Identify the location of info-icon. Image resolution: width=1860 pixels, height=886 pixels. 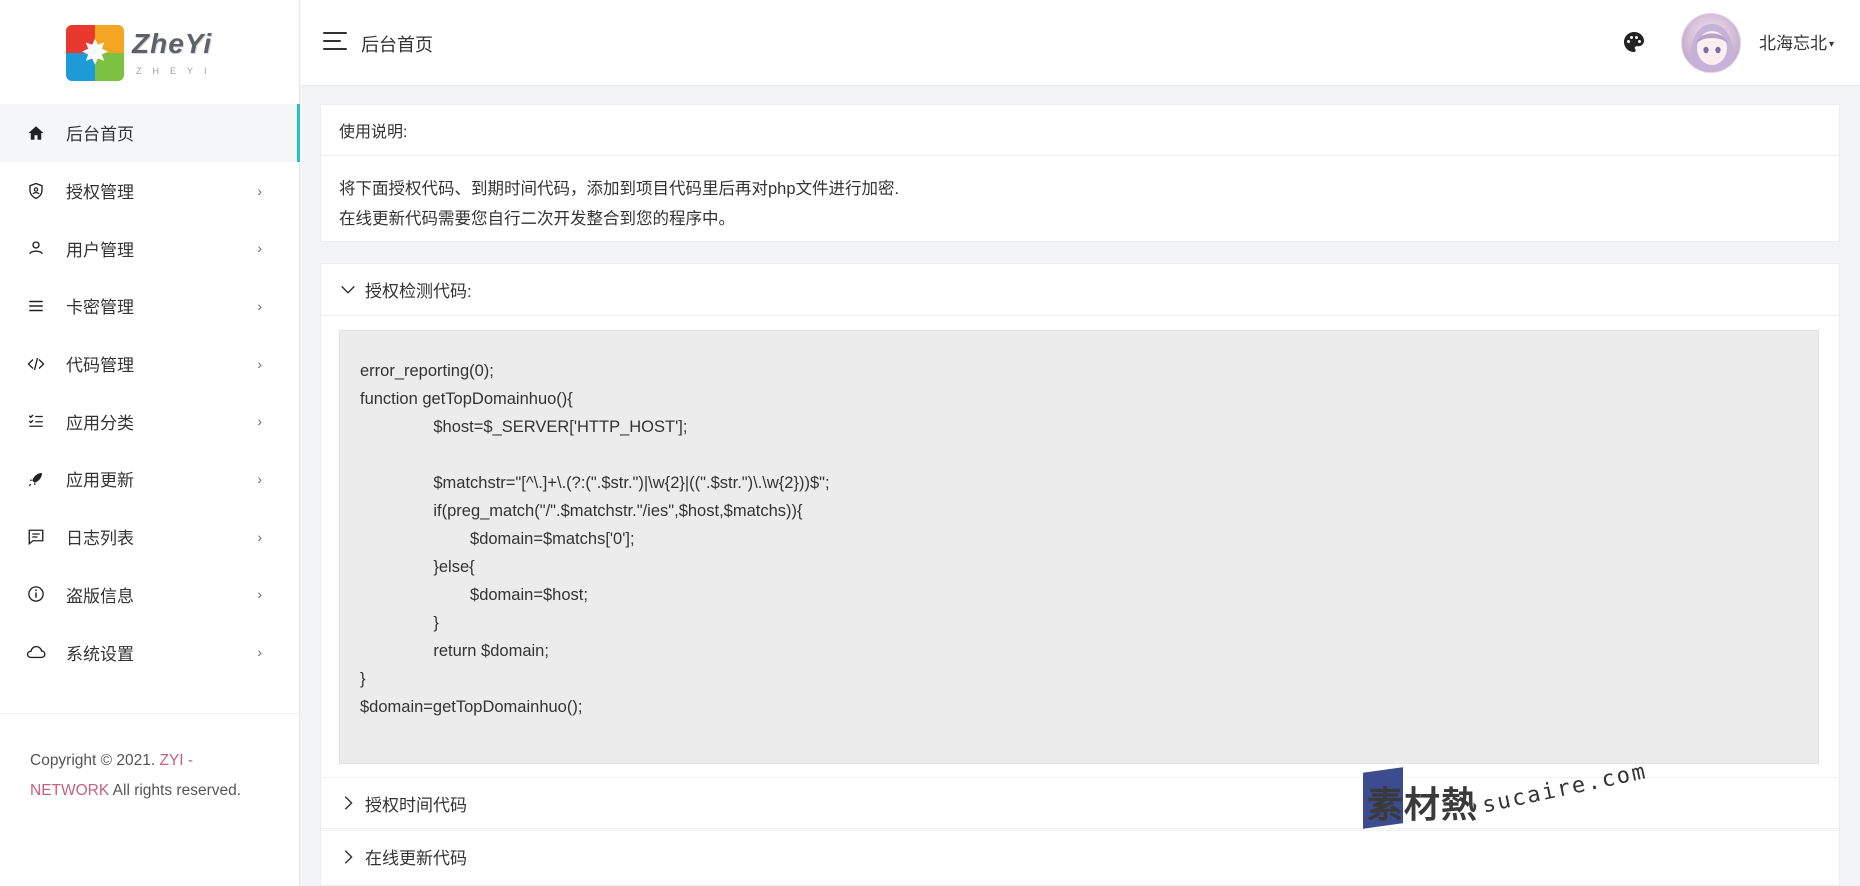
(36, 594).